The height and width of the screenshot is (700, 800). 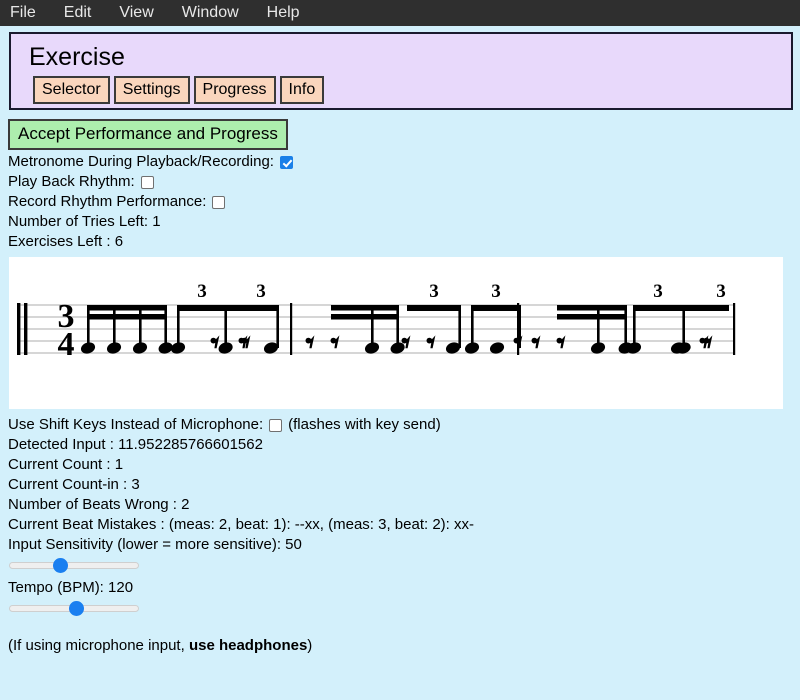 What do you see at coordinates (364, 424) in the screenshot?
I see `shift-keys-hint: (flashes with key send)` at bounding box center [364, 424].